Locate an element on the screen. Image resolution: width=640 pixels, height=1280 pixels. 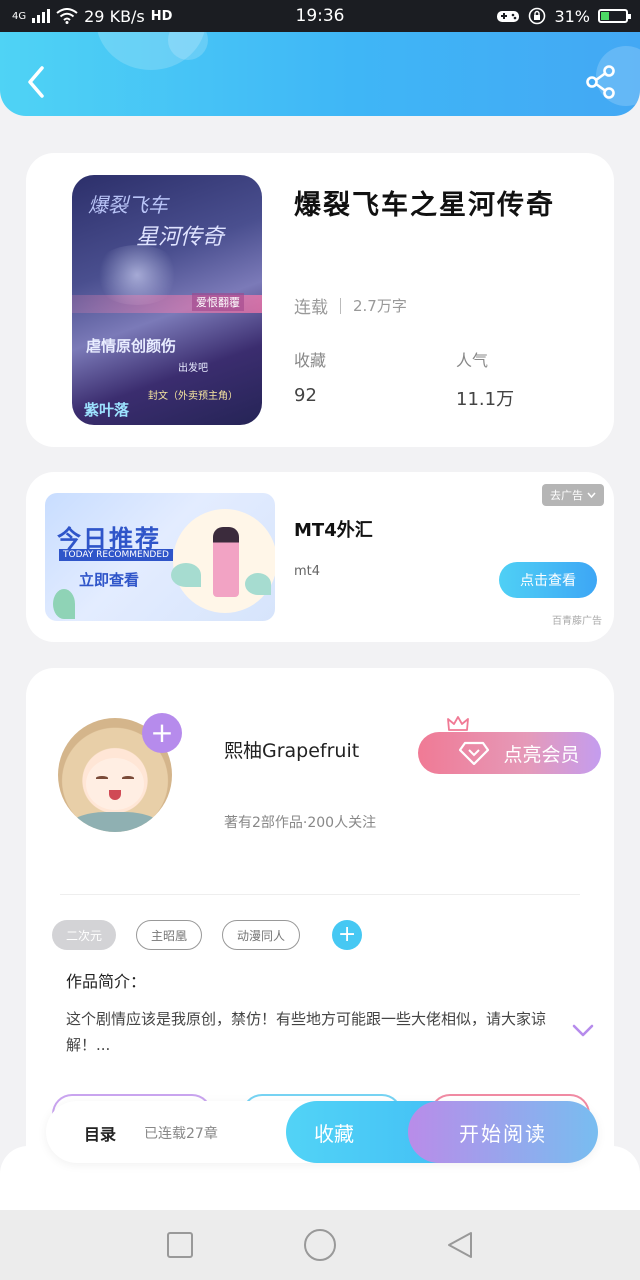
cover-title-line1: 爆裂飞车 is located at coordinates (128, 205).